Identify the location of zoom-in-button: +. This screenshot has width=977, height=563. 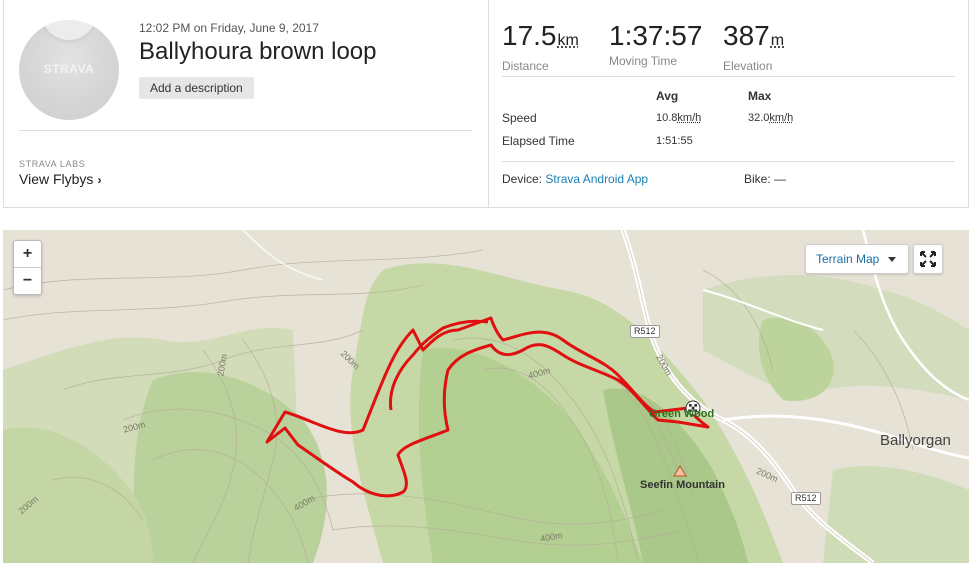
(27, 254).